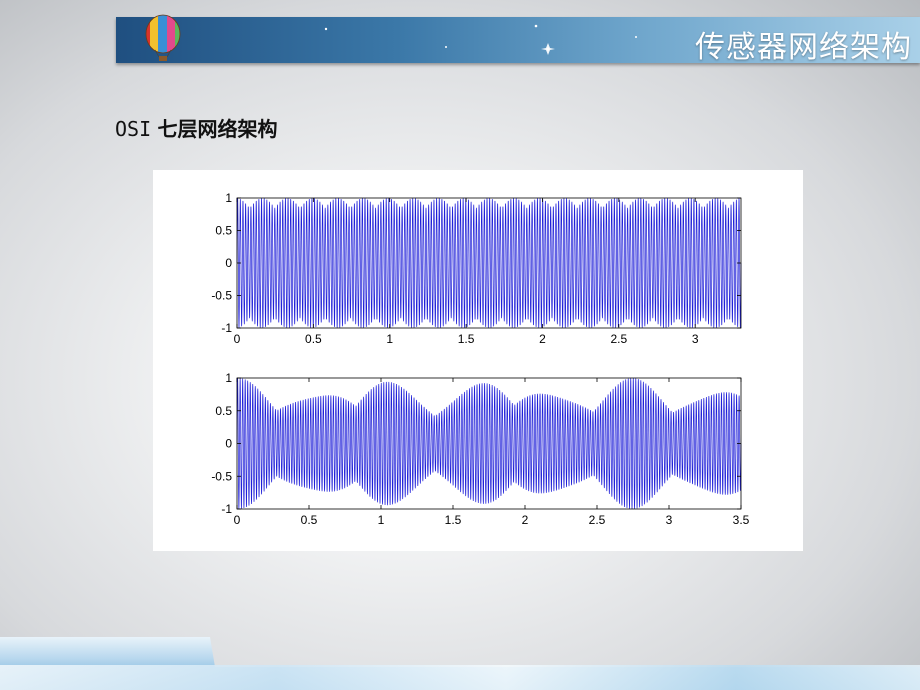 This screenshot has height=690, width=920. Describe the element at coordinates (518, 40) in the screenshot. I see `title-banner: 传感器网络架构` at that location.